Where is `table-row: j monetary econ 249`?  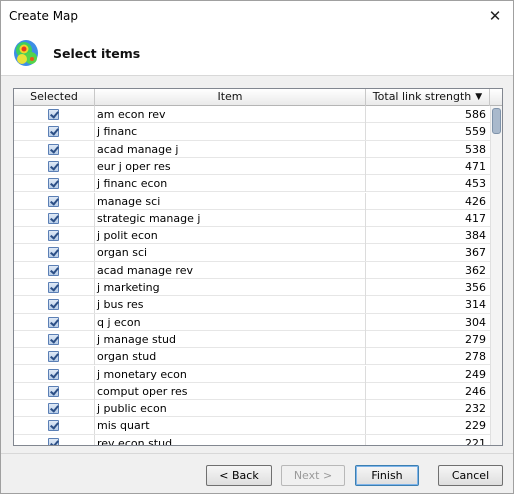 table-row: j monetary econ 249 is located at coordinates (252, 374).